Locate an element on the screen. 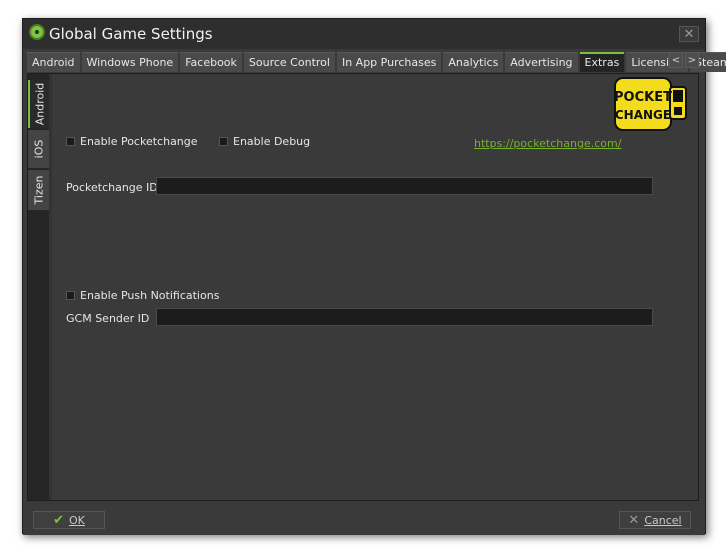  enable-debug-label: Enable Debug is located at coordinates (272, 141).